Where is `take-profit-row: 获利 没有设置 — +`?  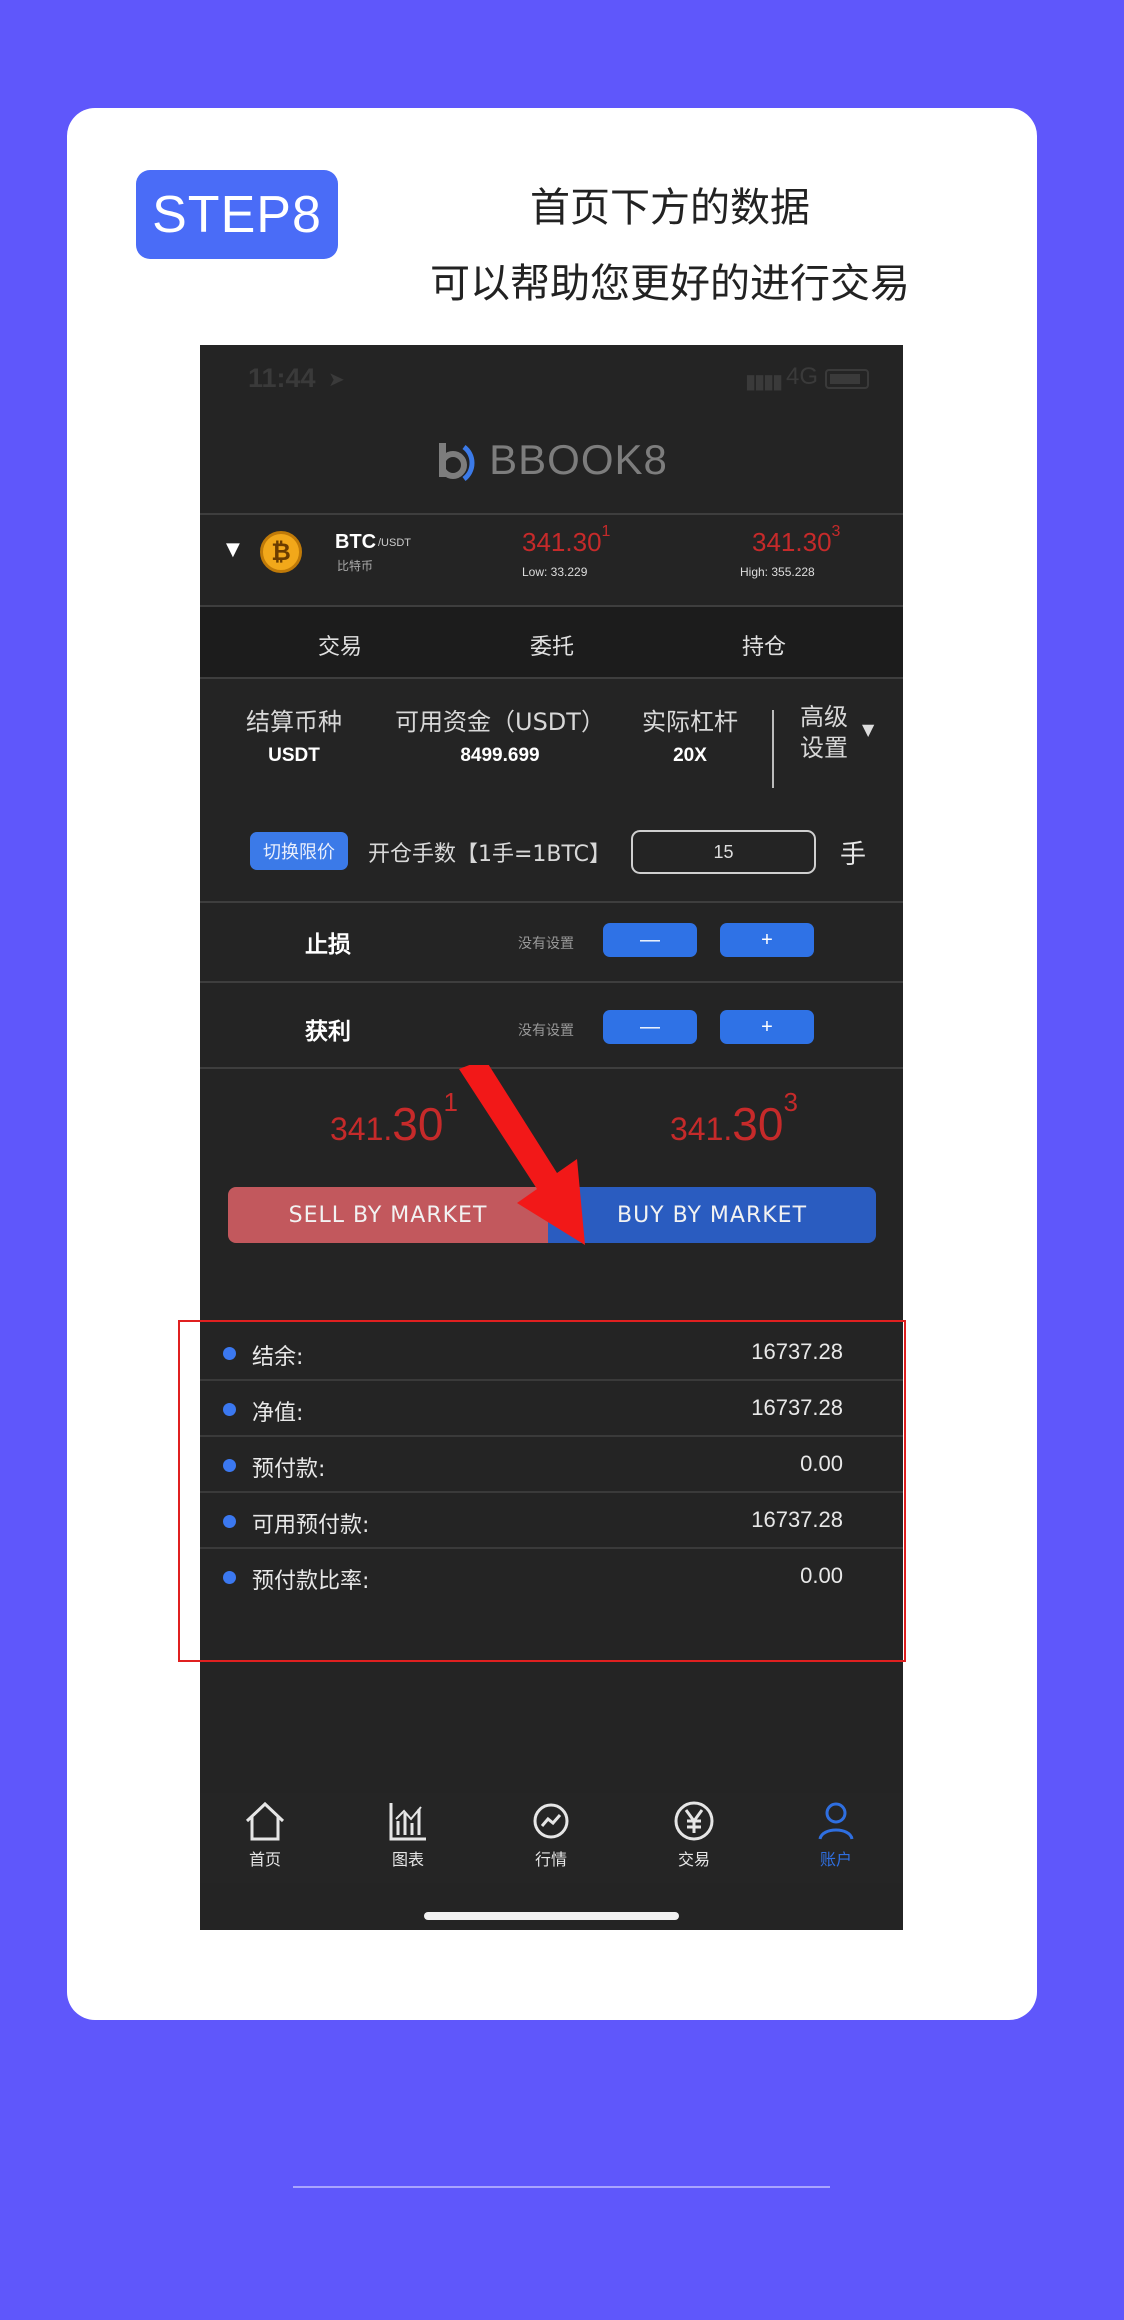
take-profit-row: 获利 没有设置 — + is located at coordinates (551, 1029).